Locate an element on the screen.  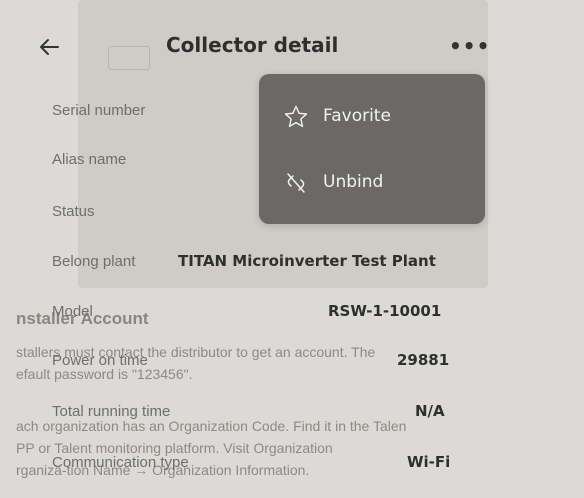
arrow-left-icon is located at coordinates (49, 47).